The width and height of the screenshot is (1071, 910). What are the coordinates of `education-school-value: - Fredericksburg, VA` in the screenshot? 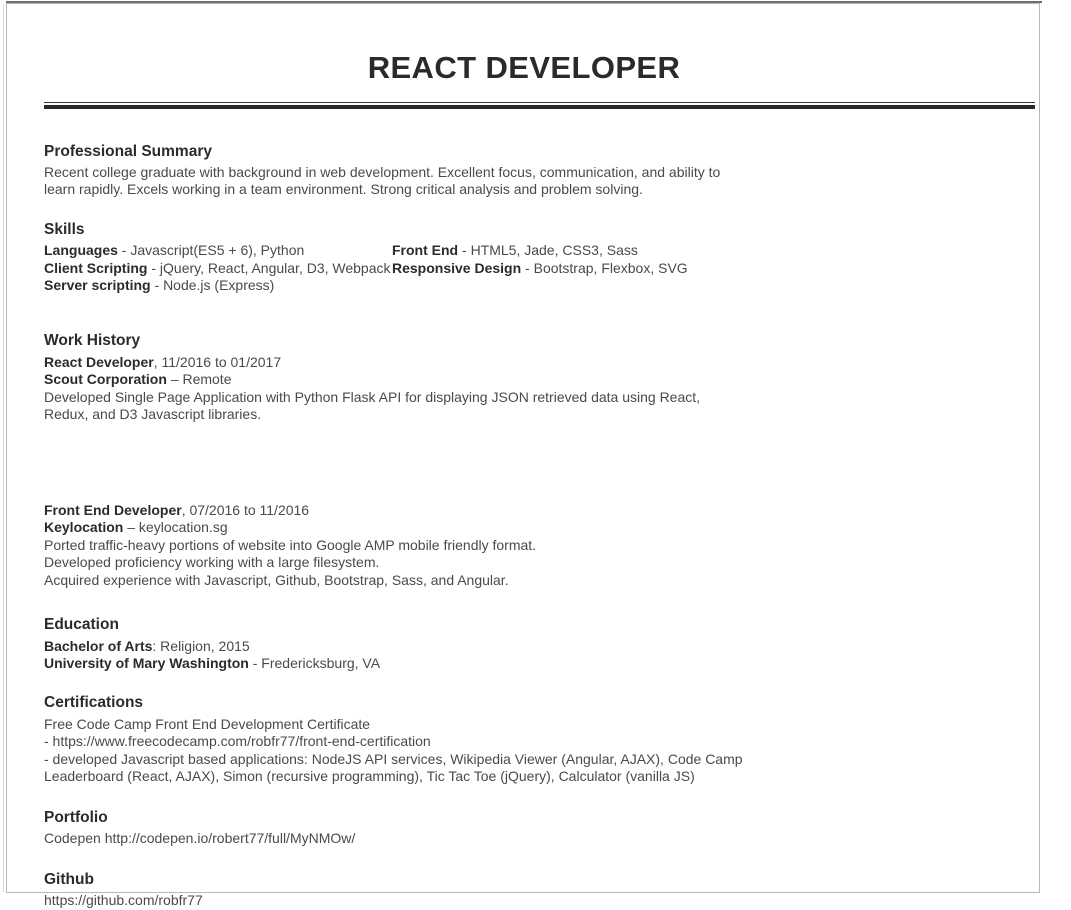 It's located at (314, 663).